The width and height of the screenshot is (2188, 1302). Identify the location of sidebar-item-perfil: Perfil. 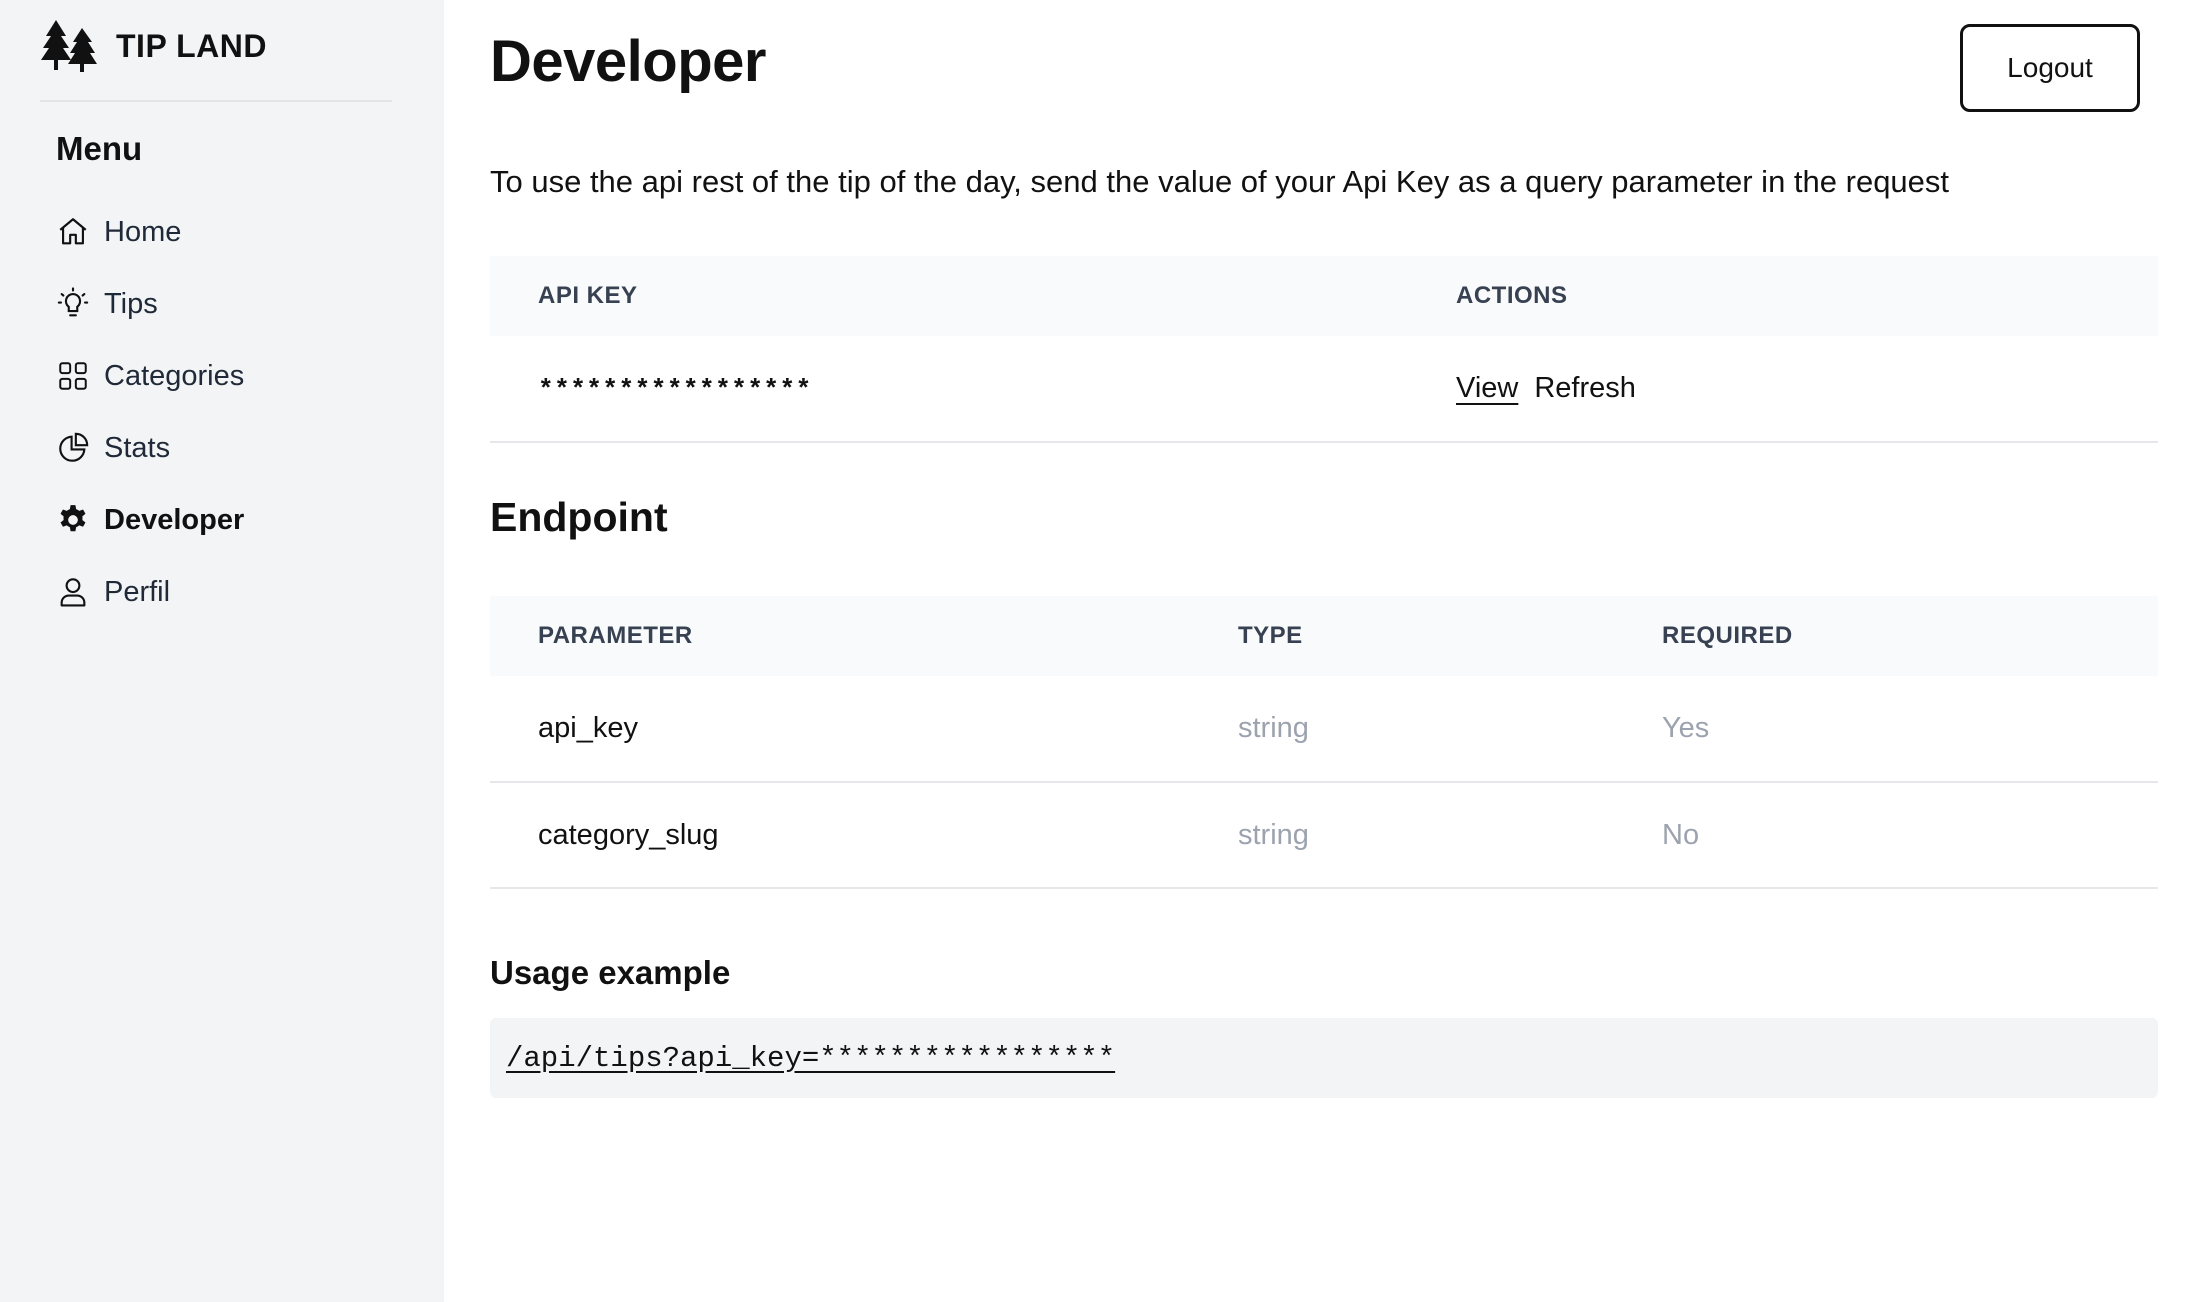
(236, 592).